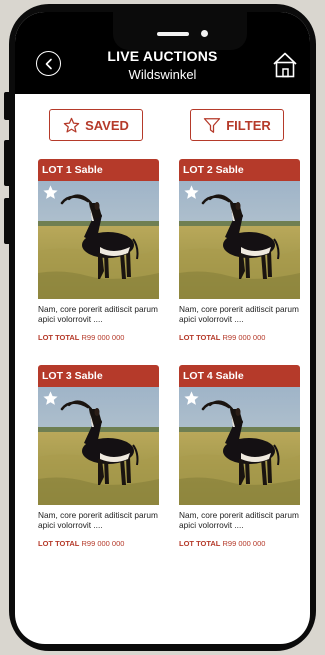 This screenshot has width=325, height=655. Describe the element at coordinates (98, 376) in the screenshot. I see `lot-title: LOT 3 Sable` at that location.